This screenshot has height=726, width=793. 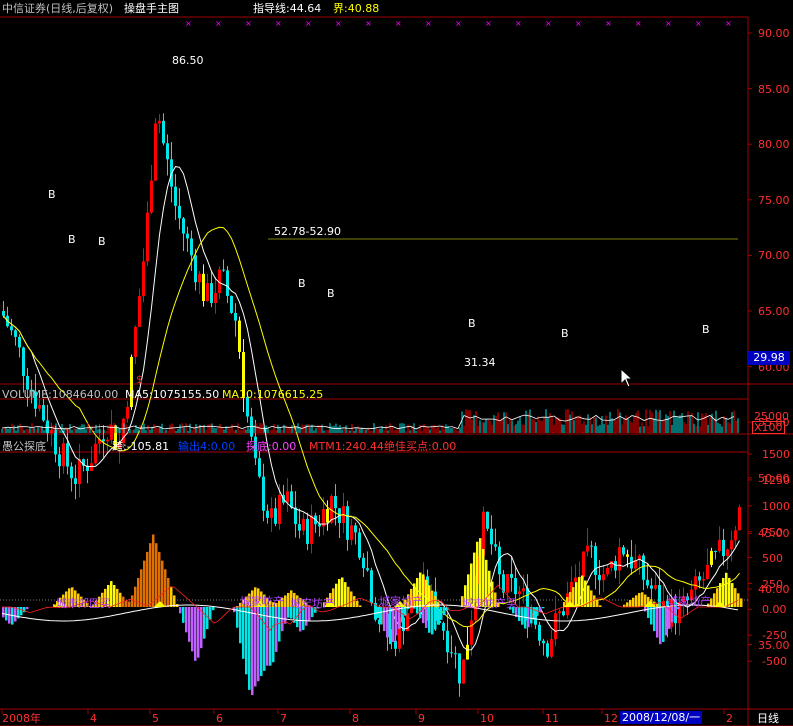 What do you see at coordinates (772, 558) in the screenshot?
I see `indicator-tick-label: 500` at bounding box center [772, 558].